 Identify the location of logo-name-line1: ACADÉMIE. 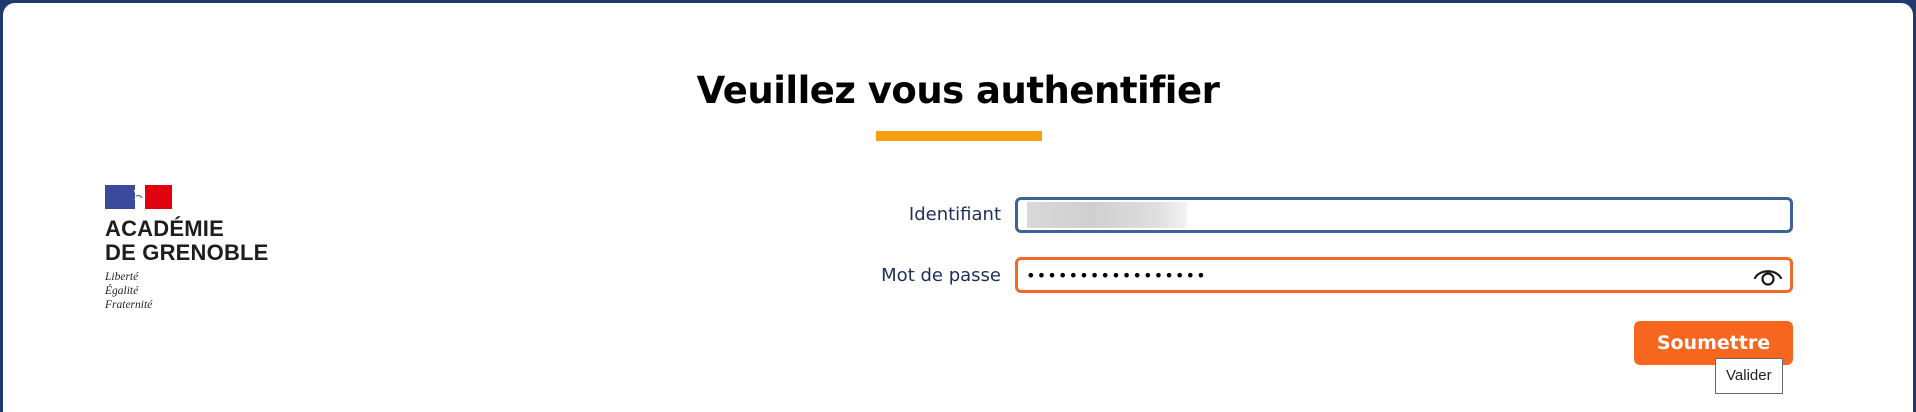
(164, 228).